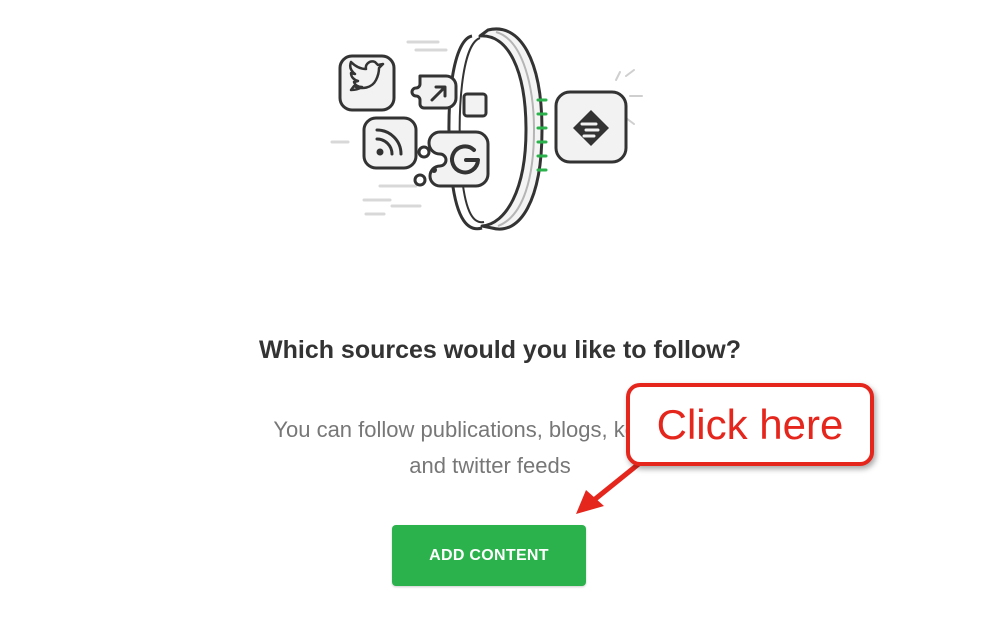 The image size is (1000, 638). Describe the element at coordinates (591, 127) in the screenshot. I see `feedly-icon` at that location.